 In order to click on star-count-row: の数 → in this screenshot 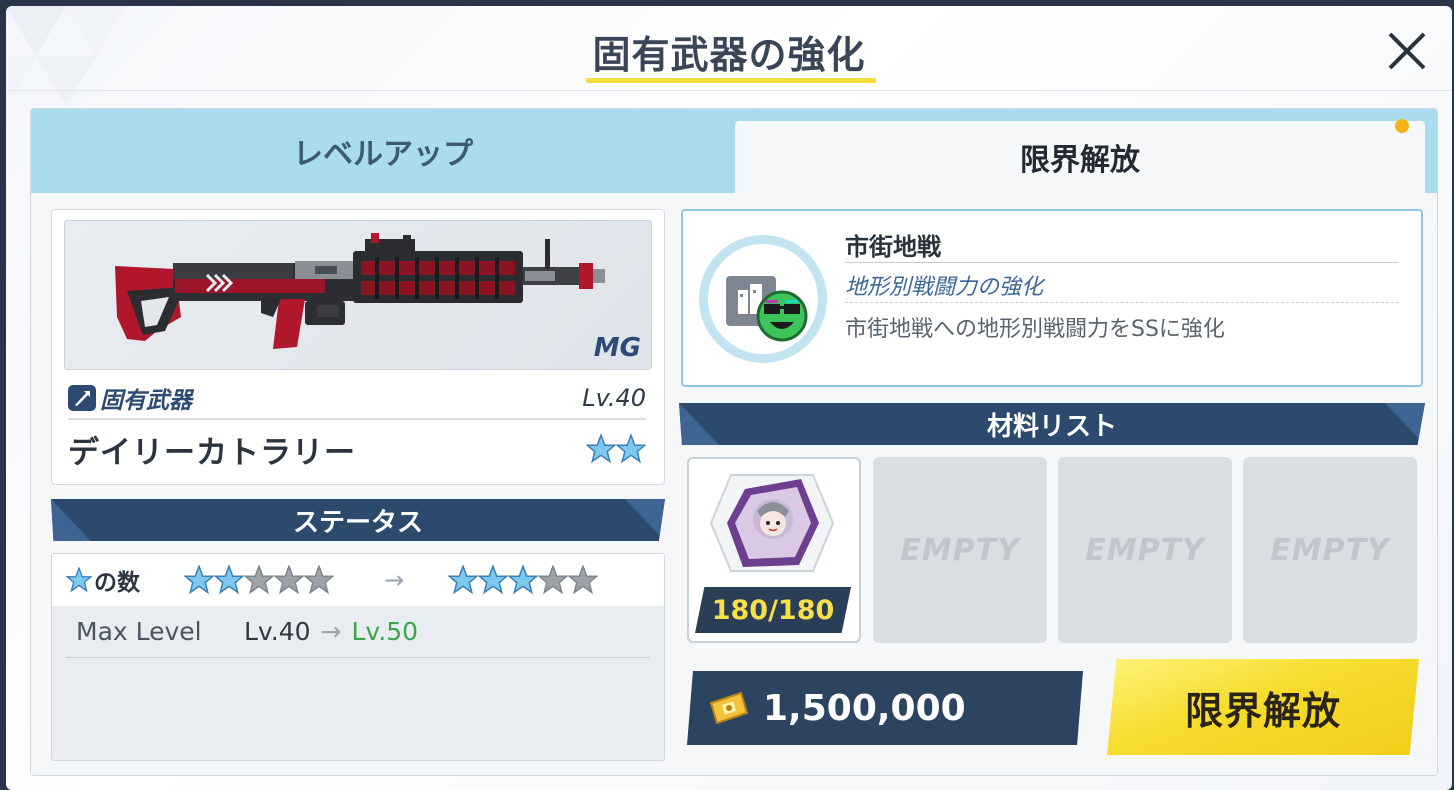, I will do `click(358, 580)`.